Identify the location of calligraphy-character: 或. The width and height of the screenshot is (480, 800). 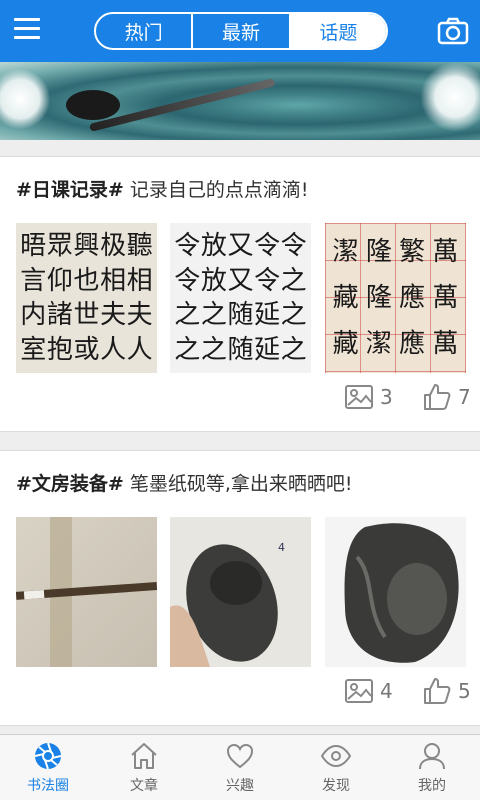
(86, 349).